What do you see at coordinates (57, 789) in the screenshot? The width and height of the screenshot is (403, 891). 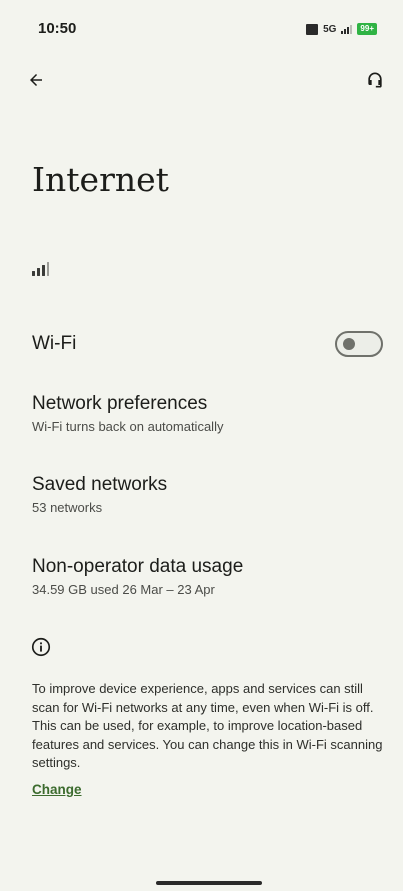 I see `change-link: Change` at bounding box center [57, 789].